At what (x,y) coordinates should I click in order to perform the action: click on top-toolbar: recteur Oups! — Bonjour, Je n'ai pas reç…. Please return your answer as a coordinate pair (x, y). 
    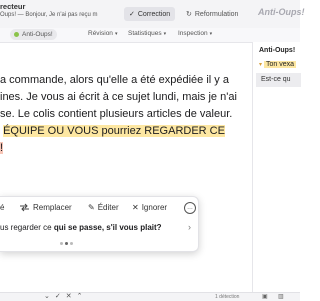
    Looking at the image, I should click on (152, 14).